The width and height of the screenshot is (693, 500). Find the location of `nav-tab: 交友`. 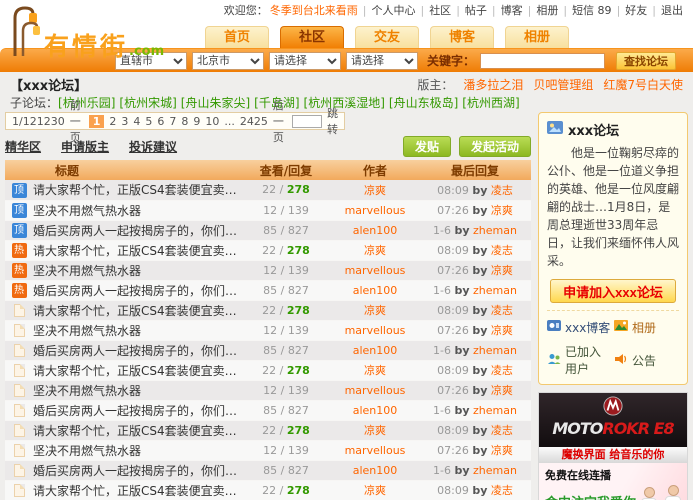

nav-tab: 交友 is located at coordinates (387, 37).